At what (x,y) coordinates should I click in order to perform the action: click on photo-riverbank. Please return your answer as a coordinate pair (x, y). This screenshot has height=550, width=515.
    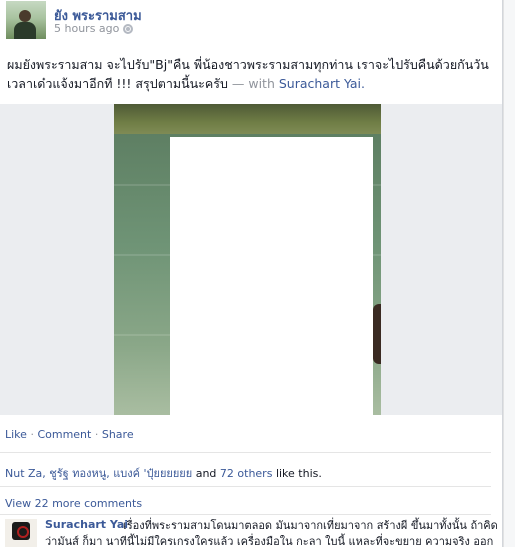
    Looking at the image, I should click on (247, 119).